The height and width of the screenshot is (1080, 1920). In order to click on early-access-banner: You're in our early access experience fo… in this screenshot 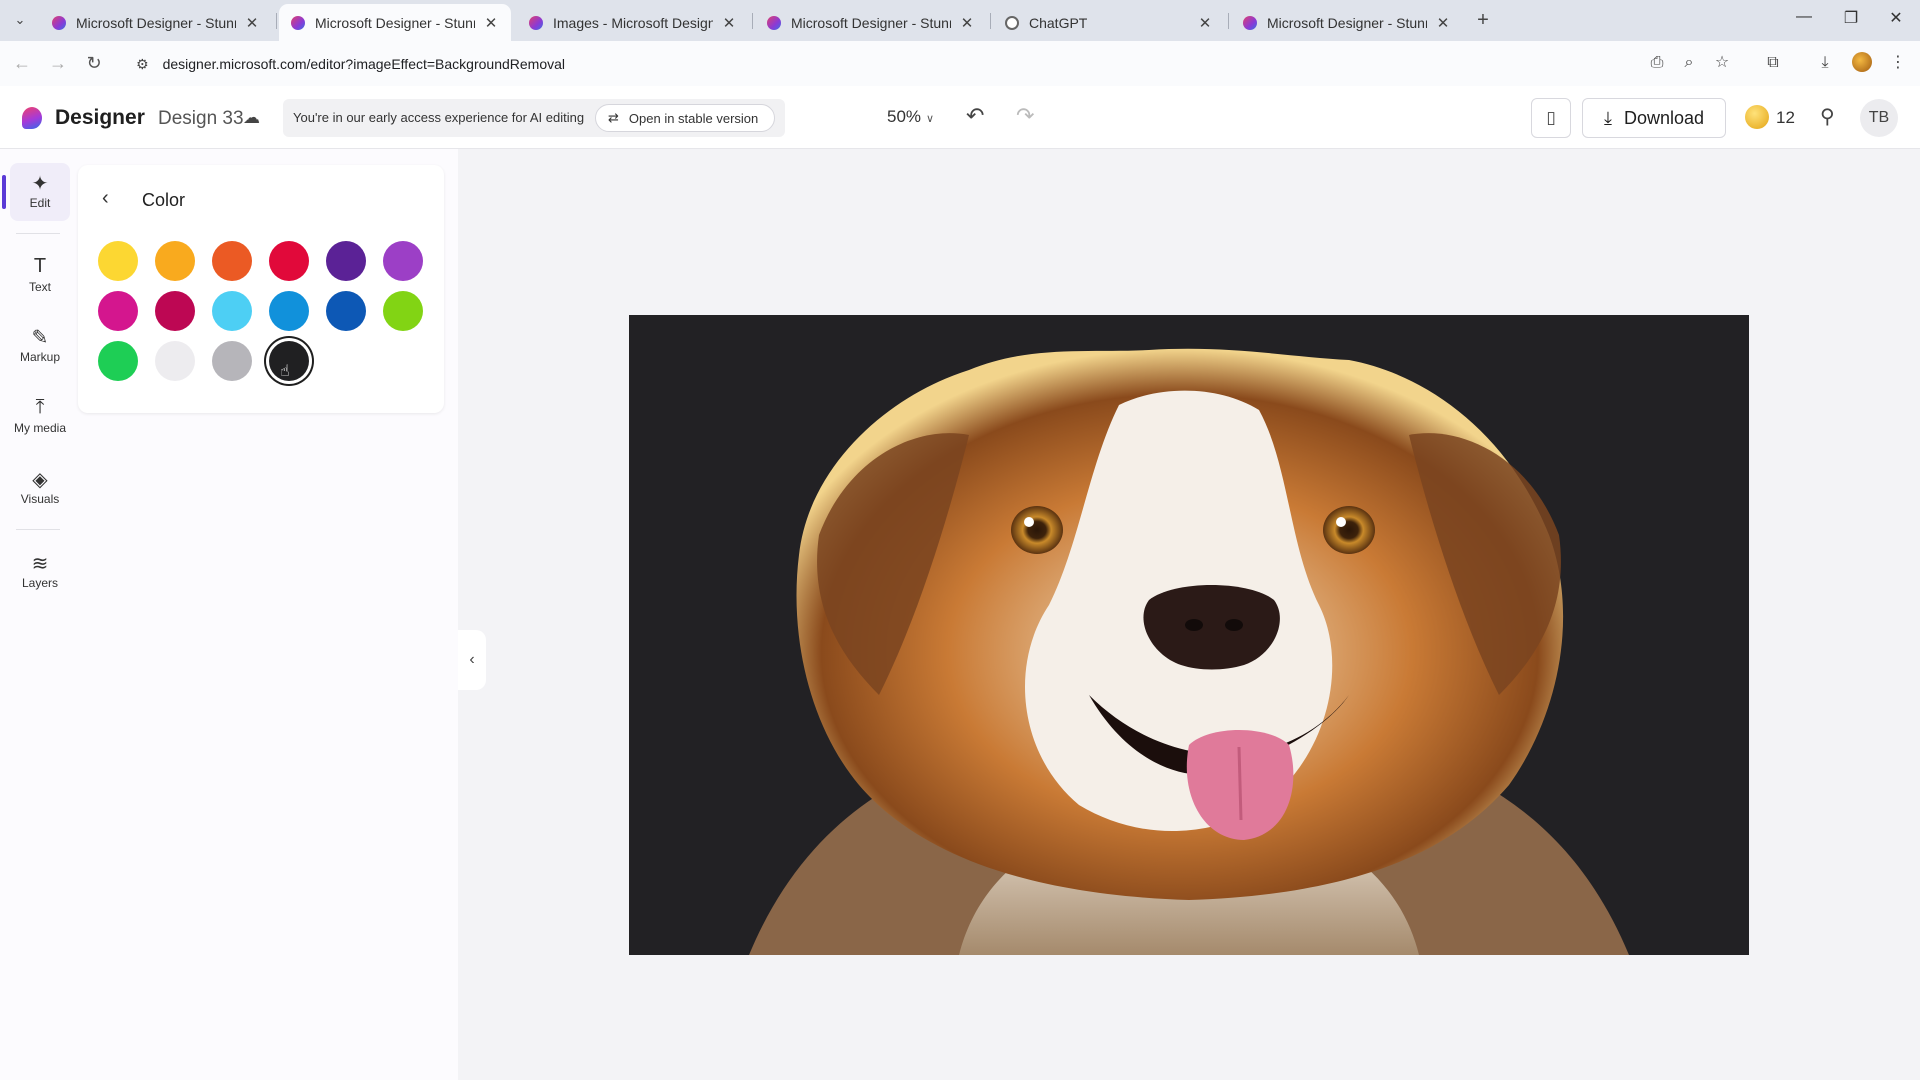, I will do `click(534, 118)`.